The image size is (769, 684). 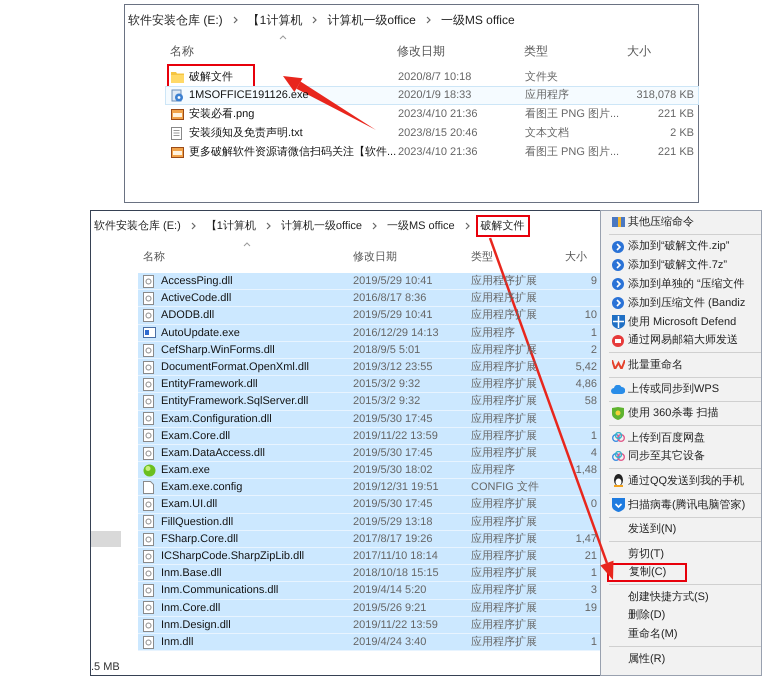 I want to click on nav-pane-highlight, so click(x=106, y=539).